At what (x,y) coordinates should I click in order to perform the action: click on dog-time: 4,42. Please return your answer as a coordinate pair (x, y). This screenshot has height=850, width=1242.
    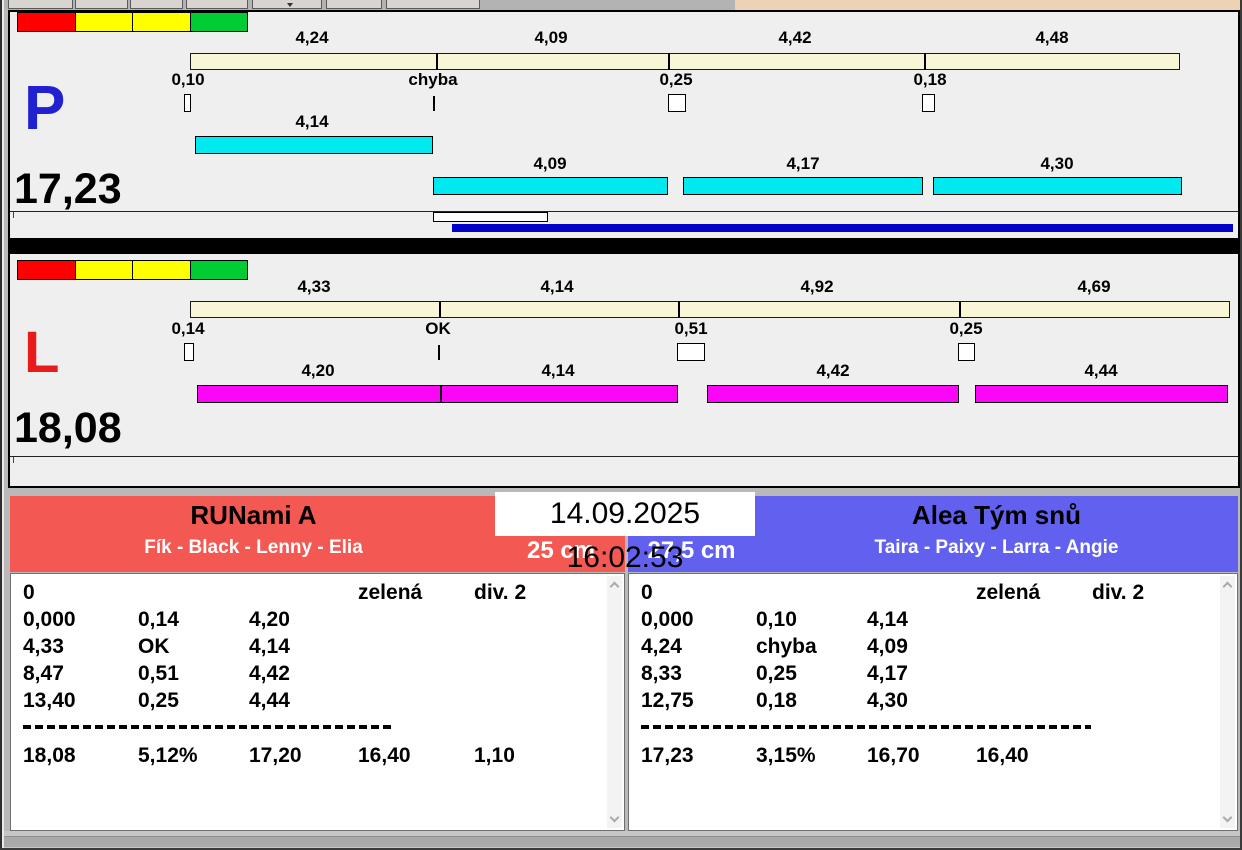
    Looking at the image, I should click on (833, 370).